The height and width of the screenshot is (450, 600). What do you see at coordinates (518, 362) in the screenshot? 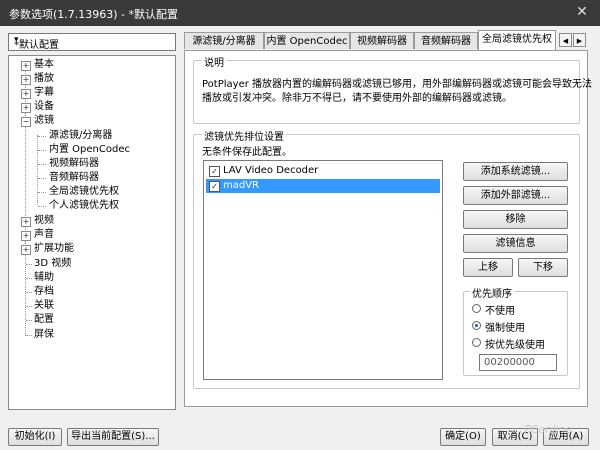
I see `priority-value-input: 00200000` at bounding box center [518, 362].